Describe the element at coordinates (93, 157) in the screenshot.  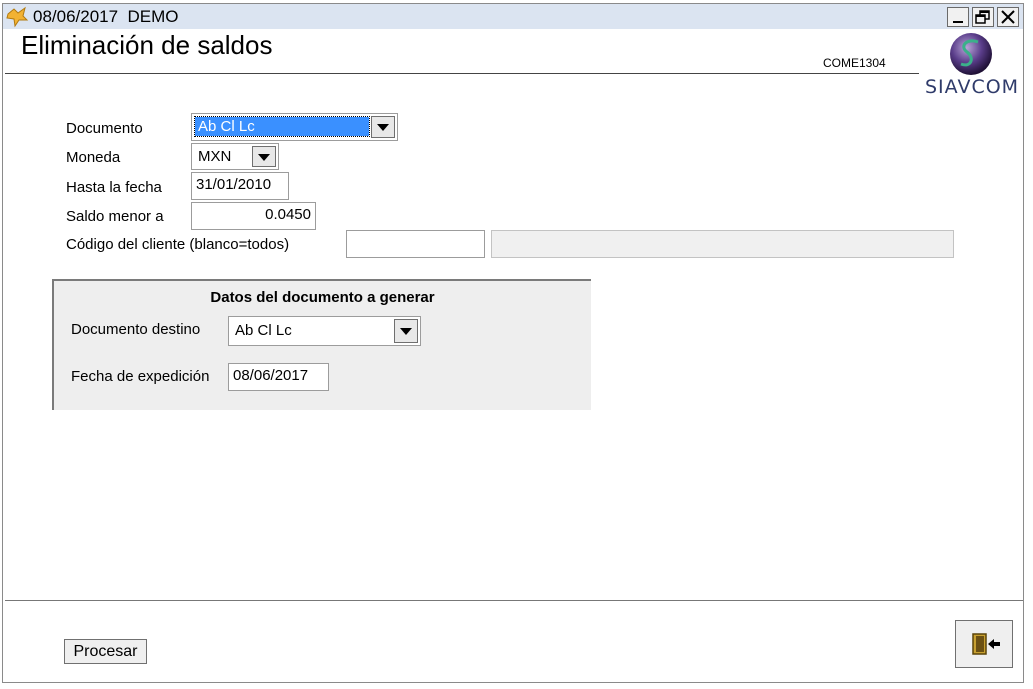
I see `moneda-label: Moneda` at that location.